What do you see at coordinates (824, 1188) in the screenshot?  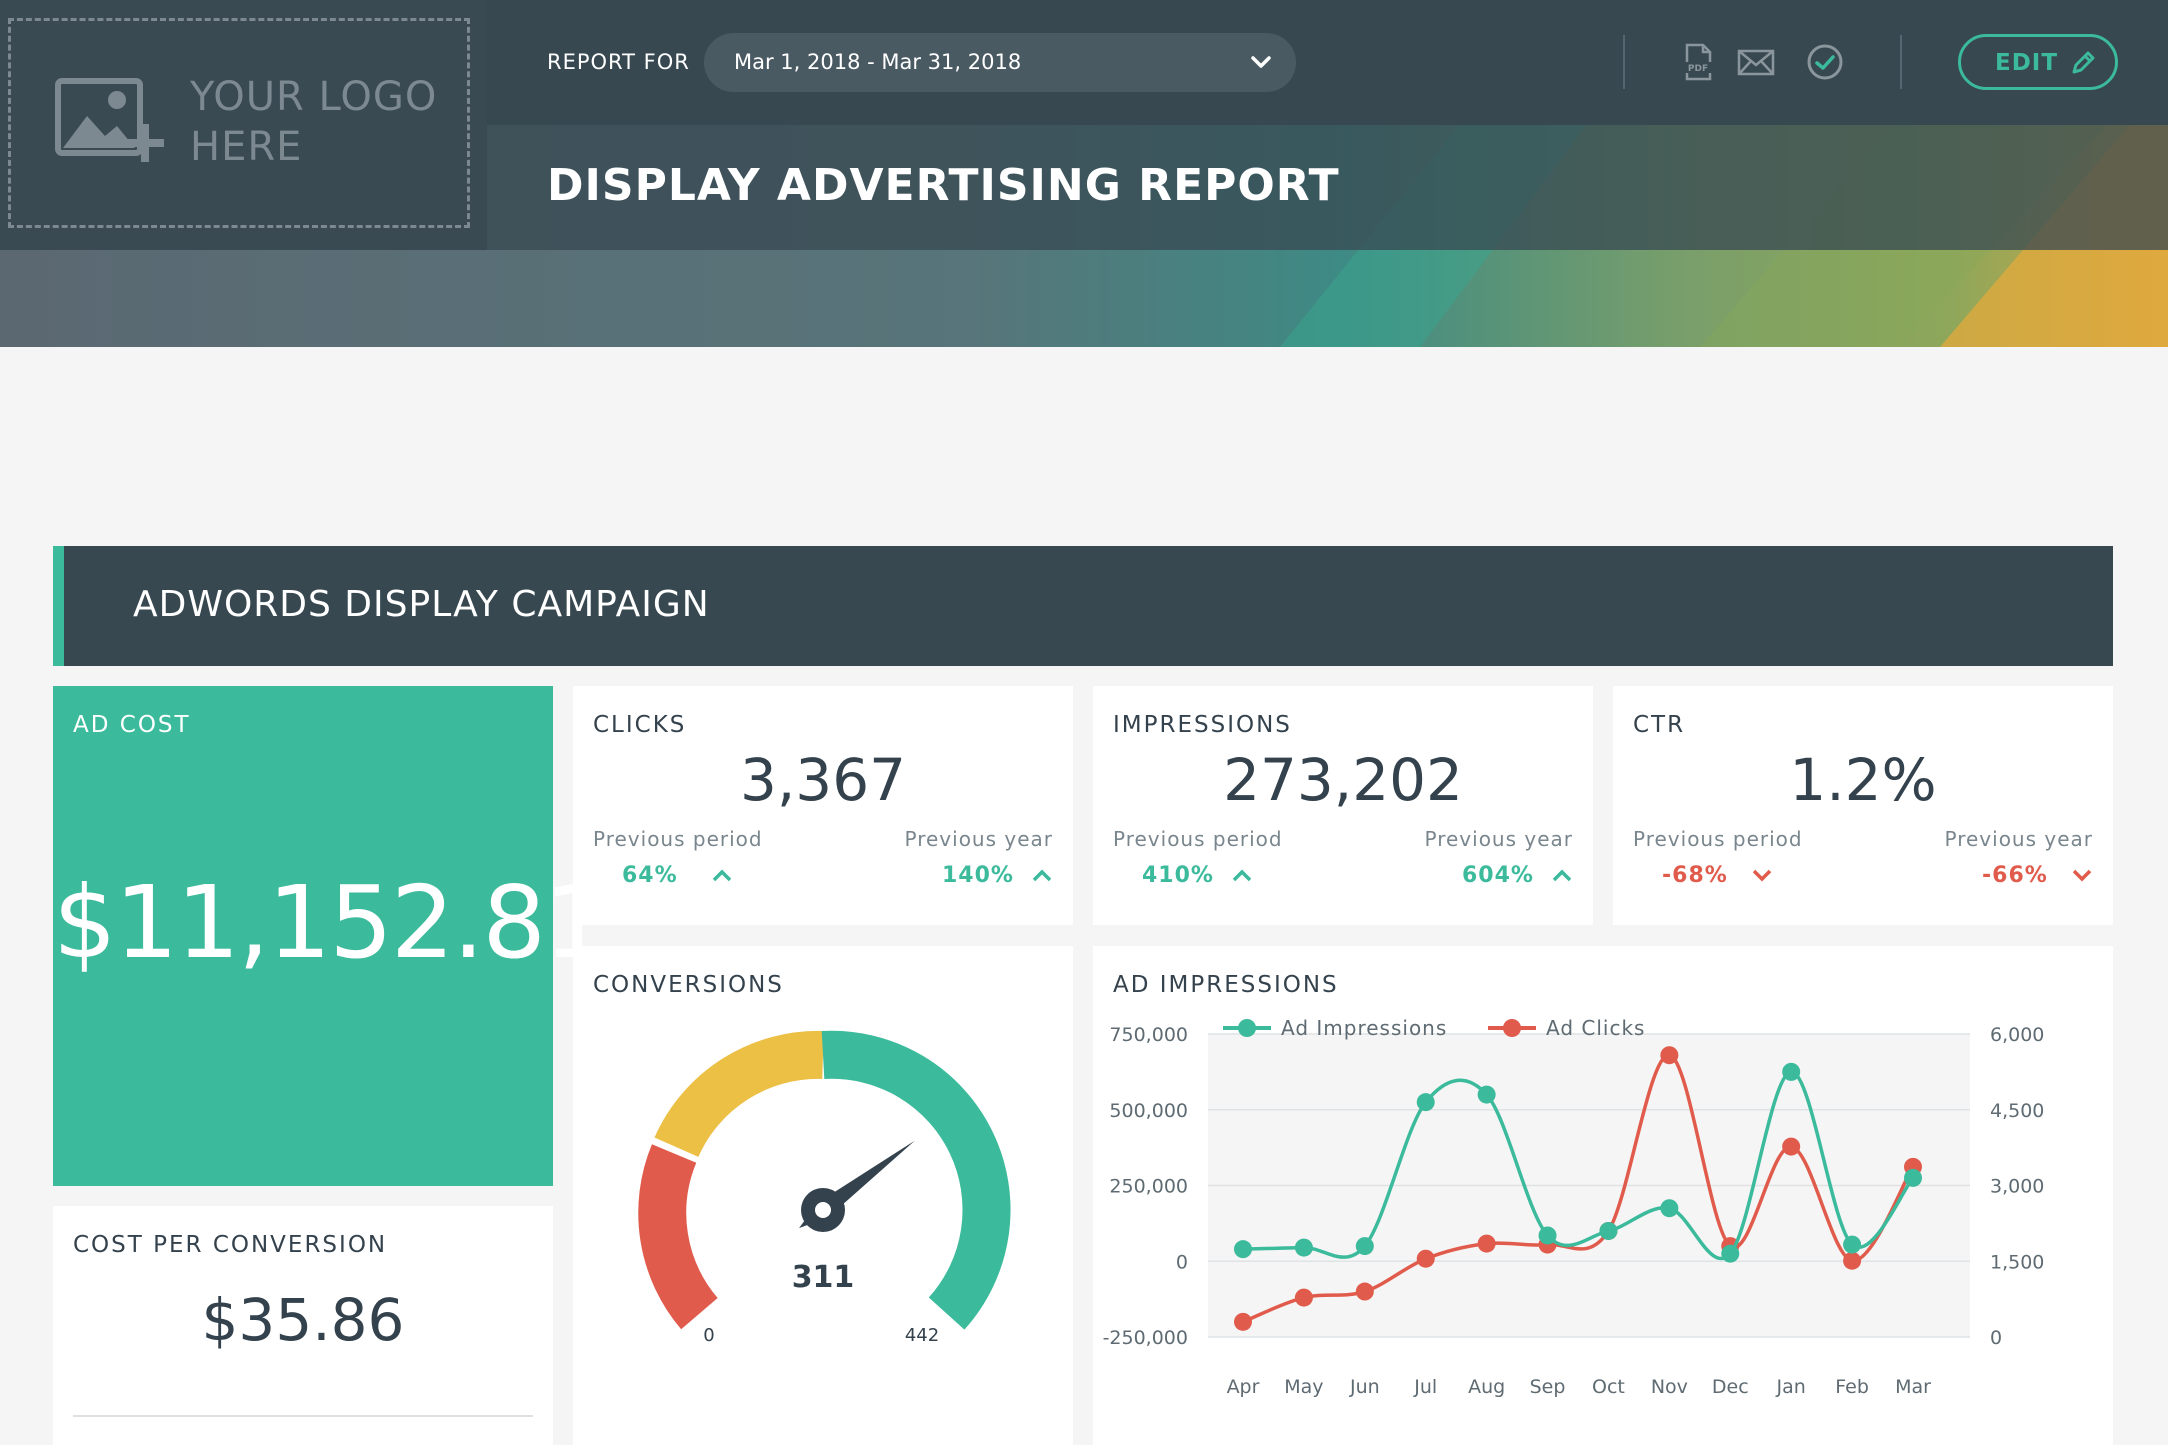 I see `conversions-gauge: 311 0 442` at bounding box center [824, 1188].